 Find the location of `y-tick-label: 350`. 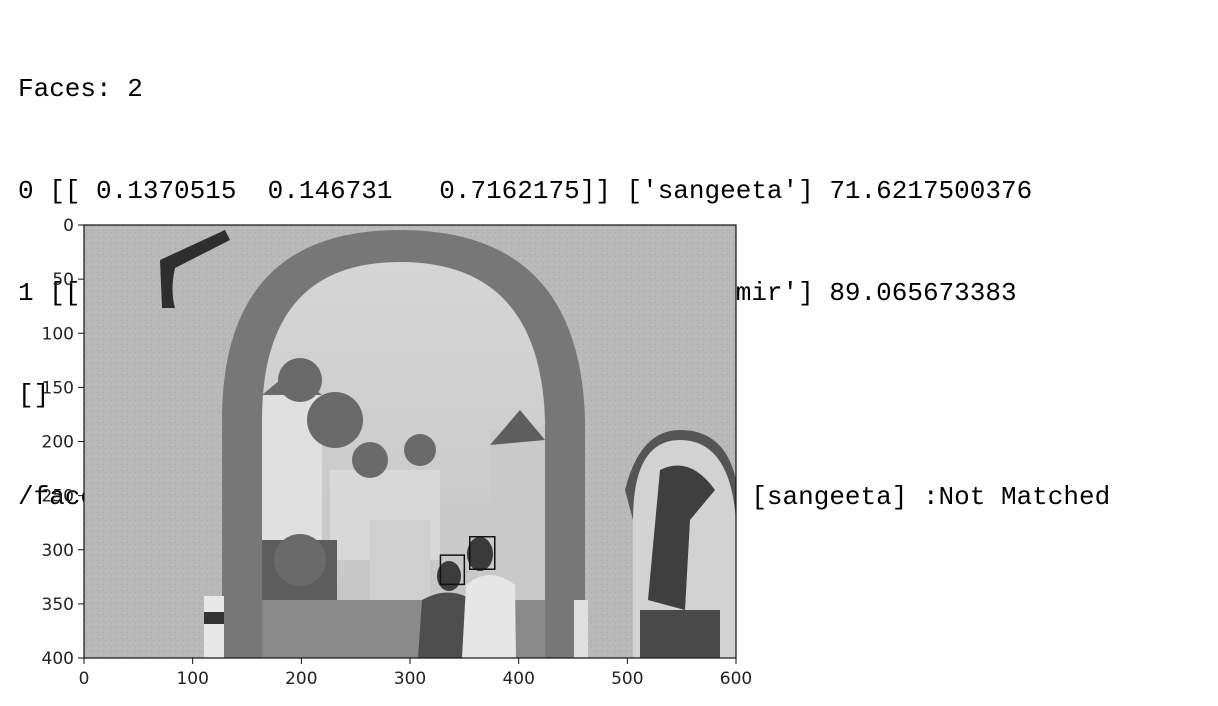

y-tick-label: 350 is located at coordinates (58, 605).